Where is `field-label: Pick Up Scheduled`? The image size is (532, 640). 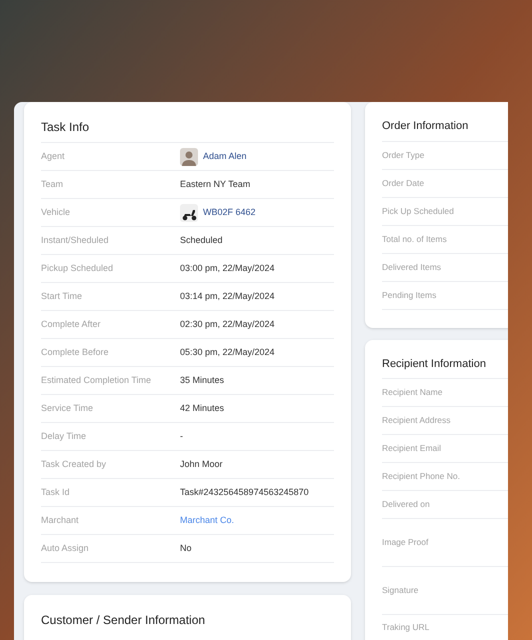 field-label: Pick Up Scheduled is located at coordinates (418, 211).